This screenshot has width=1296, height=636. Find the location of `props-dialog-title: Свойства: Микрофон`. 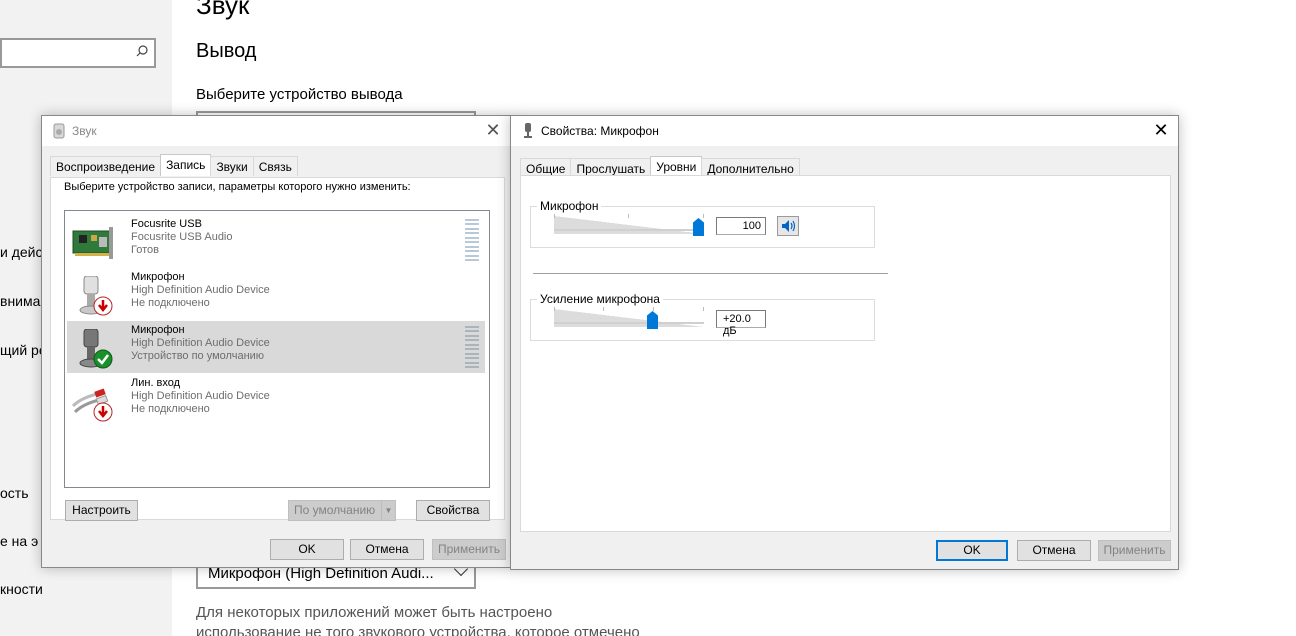

props-dialog-title: Свойства: Микрофон is located at coordinates (600, 131).